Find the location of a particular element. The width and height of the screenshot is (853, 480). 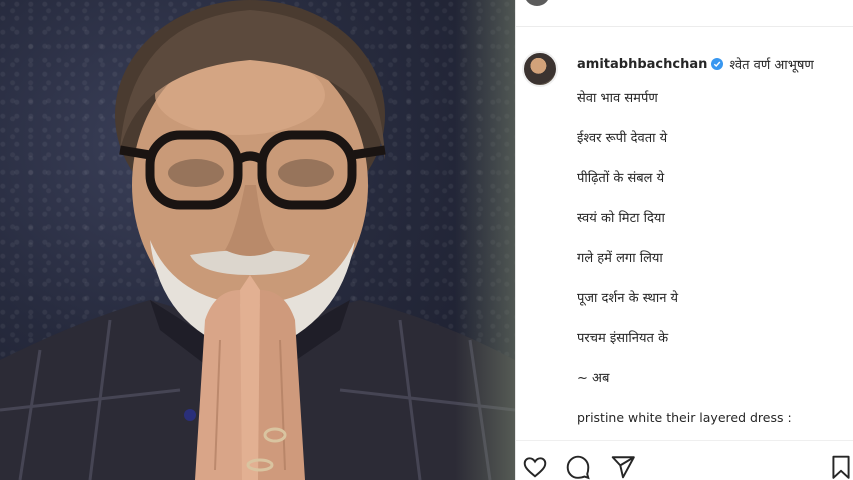

photo-edge-shade is located at coordinates (485, 240).